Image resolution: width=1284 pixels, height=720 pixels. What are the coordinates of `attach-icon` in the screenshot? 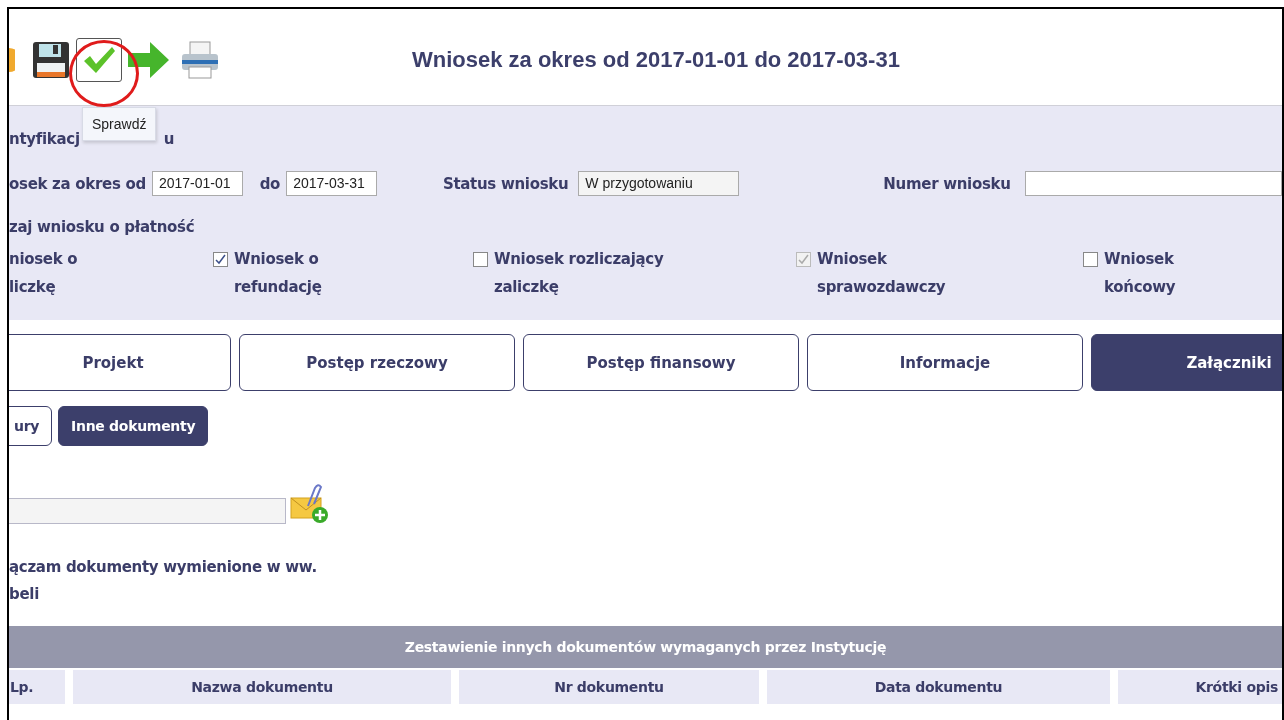 It's located at (310, 504).